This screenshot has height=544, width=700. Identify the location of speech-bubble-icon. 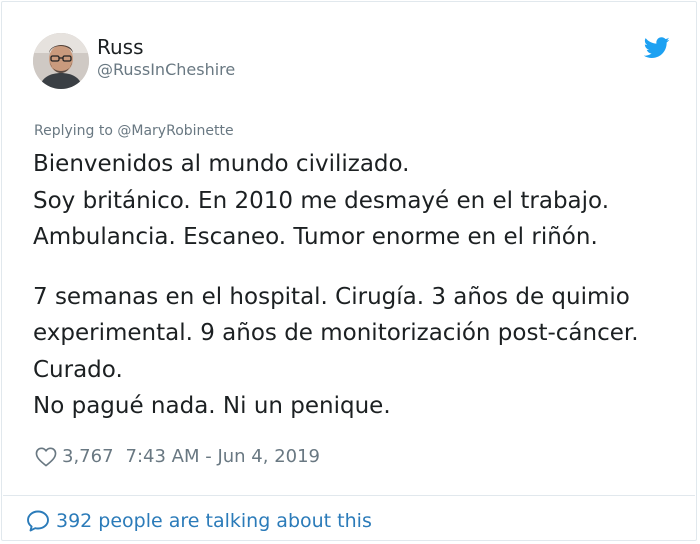
(38, 521).